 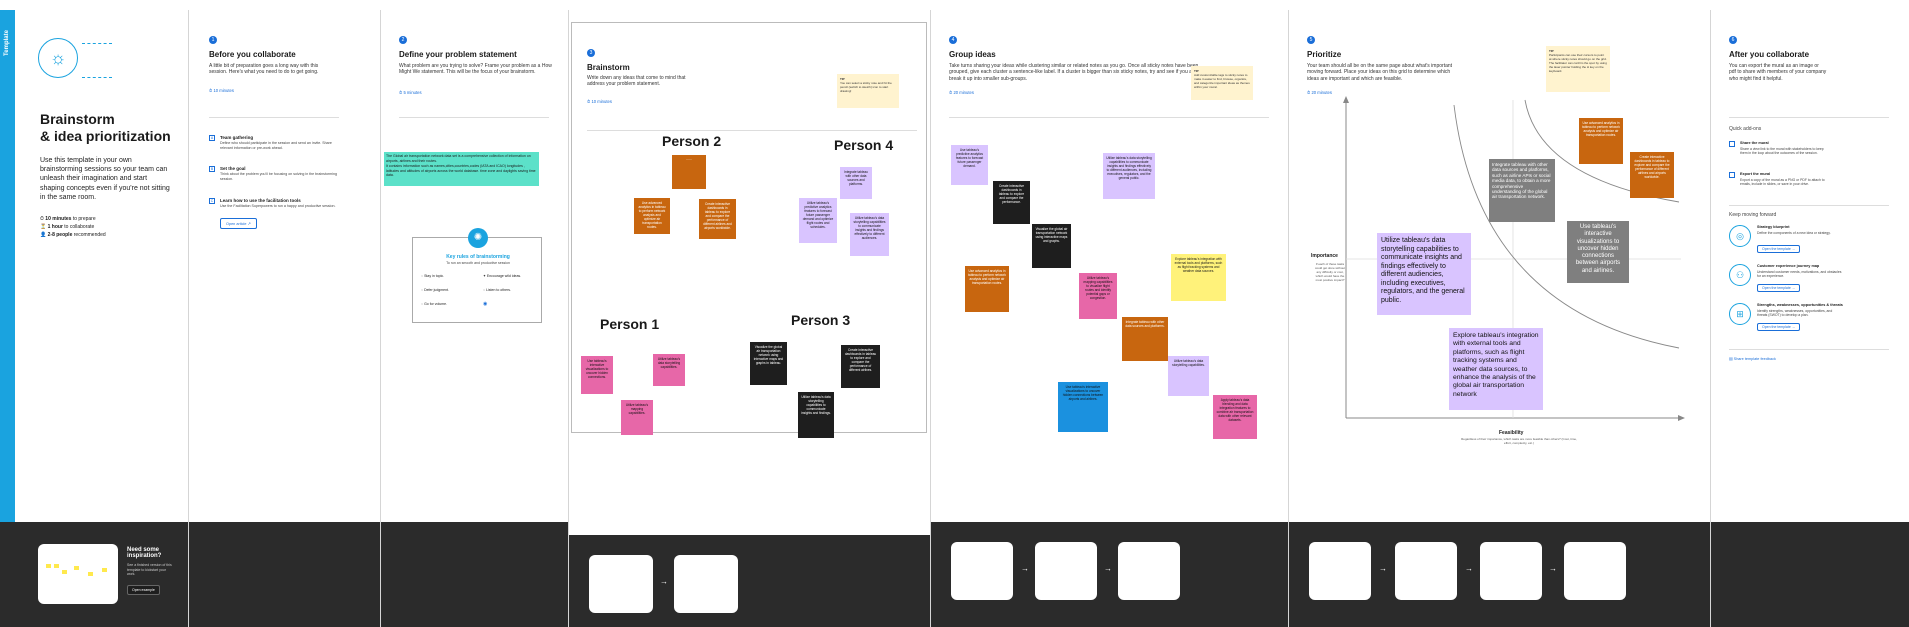 I want to click on person-2-label: Person 2, so click(x=692, y=141).